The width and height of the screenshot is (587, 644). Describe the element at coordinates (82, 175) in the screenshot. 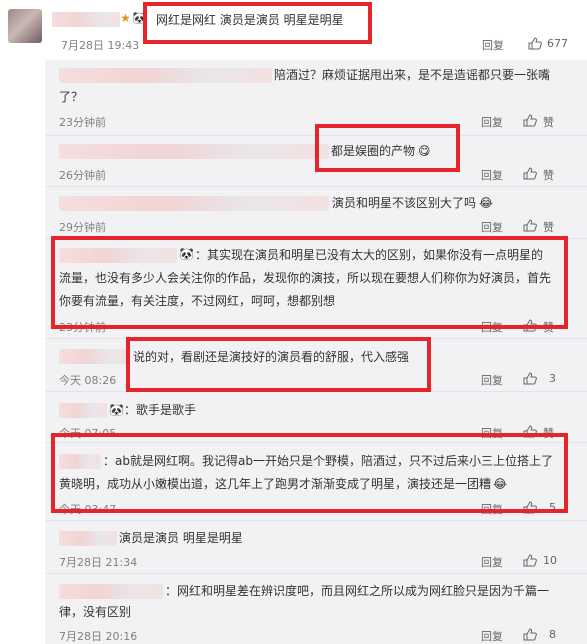

I see `reply-time: 26分钟前` at that location.